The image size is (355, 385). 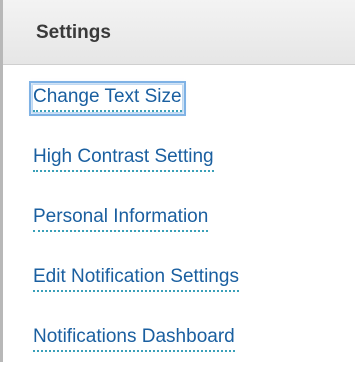 What do you see at coordinates (136, 295) in the screenshot?
I see `menu-item-edit-notification-settings: Edit Notification Settings` at bounding box center [136, 295].